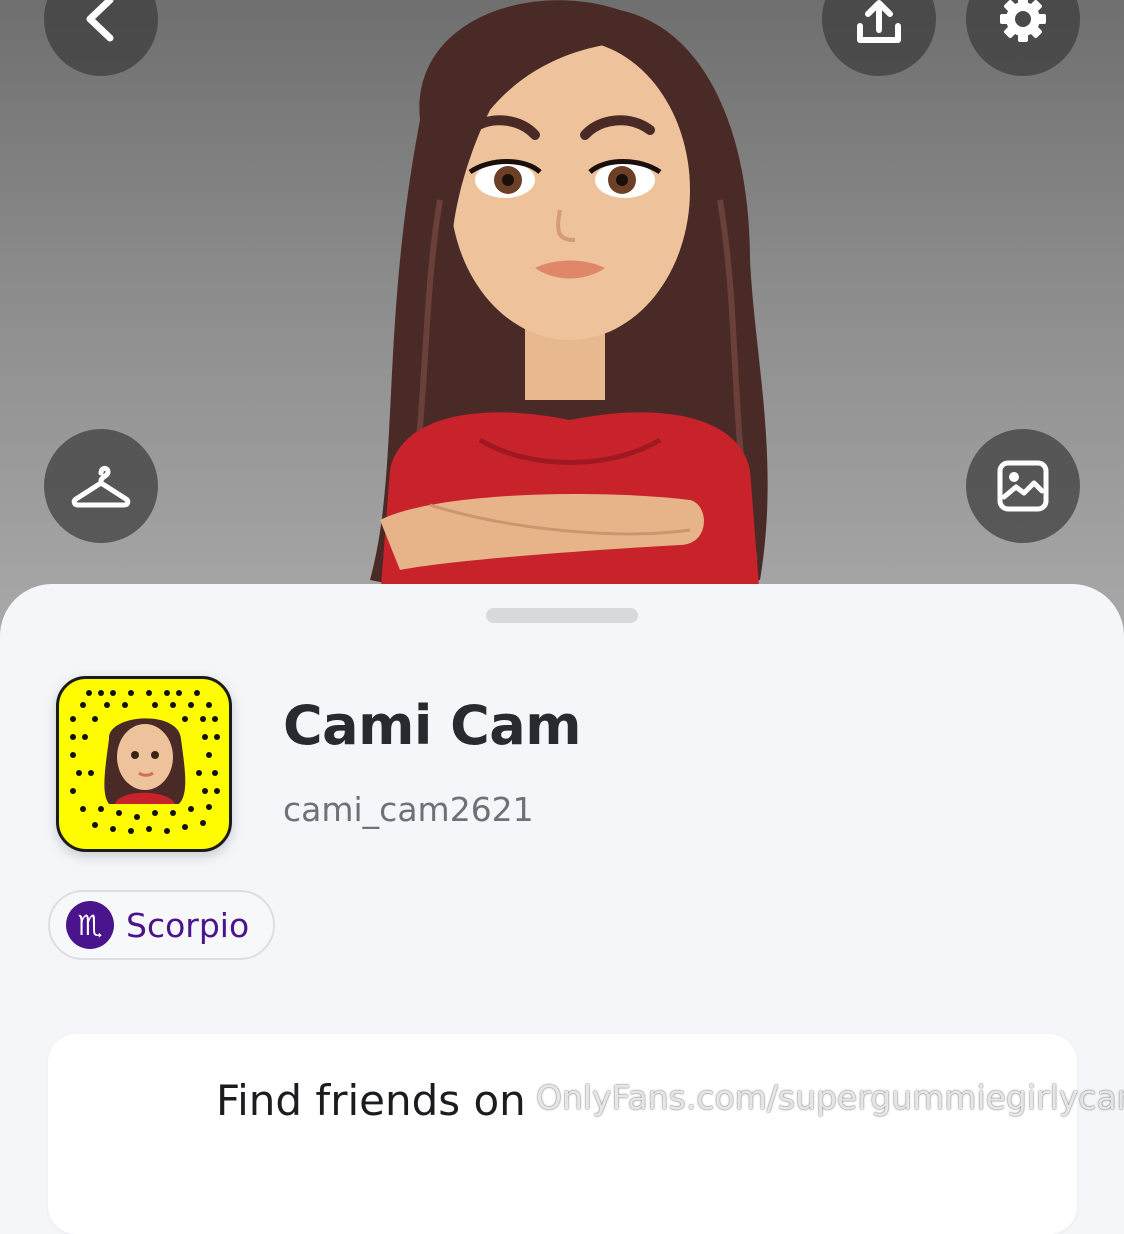 This screenshot has height=1234, width=1124. What do you see at coordinates (562, 615) in the screenshot?
I see `sheet-drag-handle` at bounding box center [562, 615].